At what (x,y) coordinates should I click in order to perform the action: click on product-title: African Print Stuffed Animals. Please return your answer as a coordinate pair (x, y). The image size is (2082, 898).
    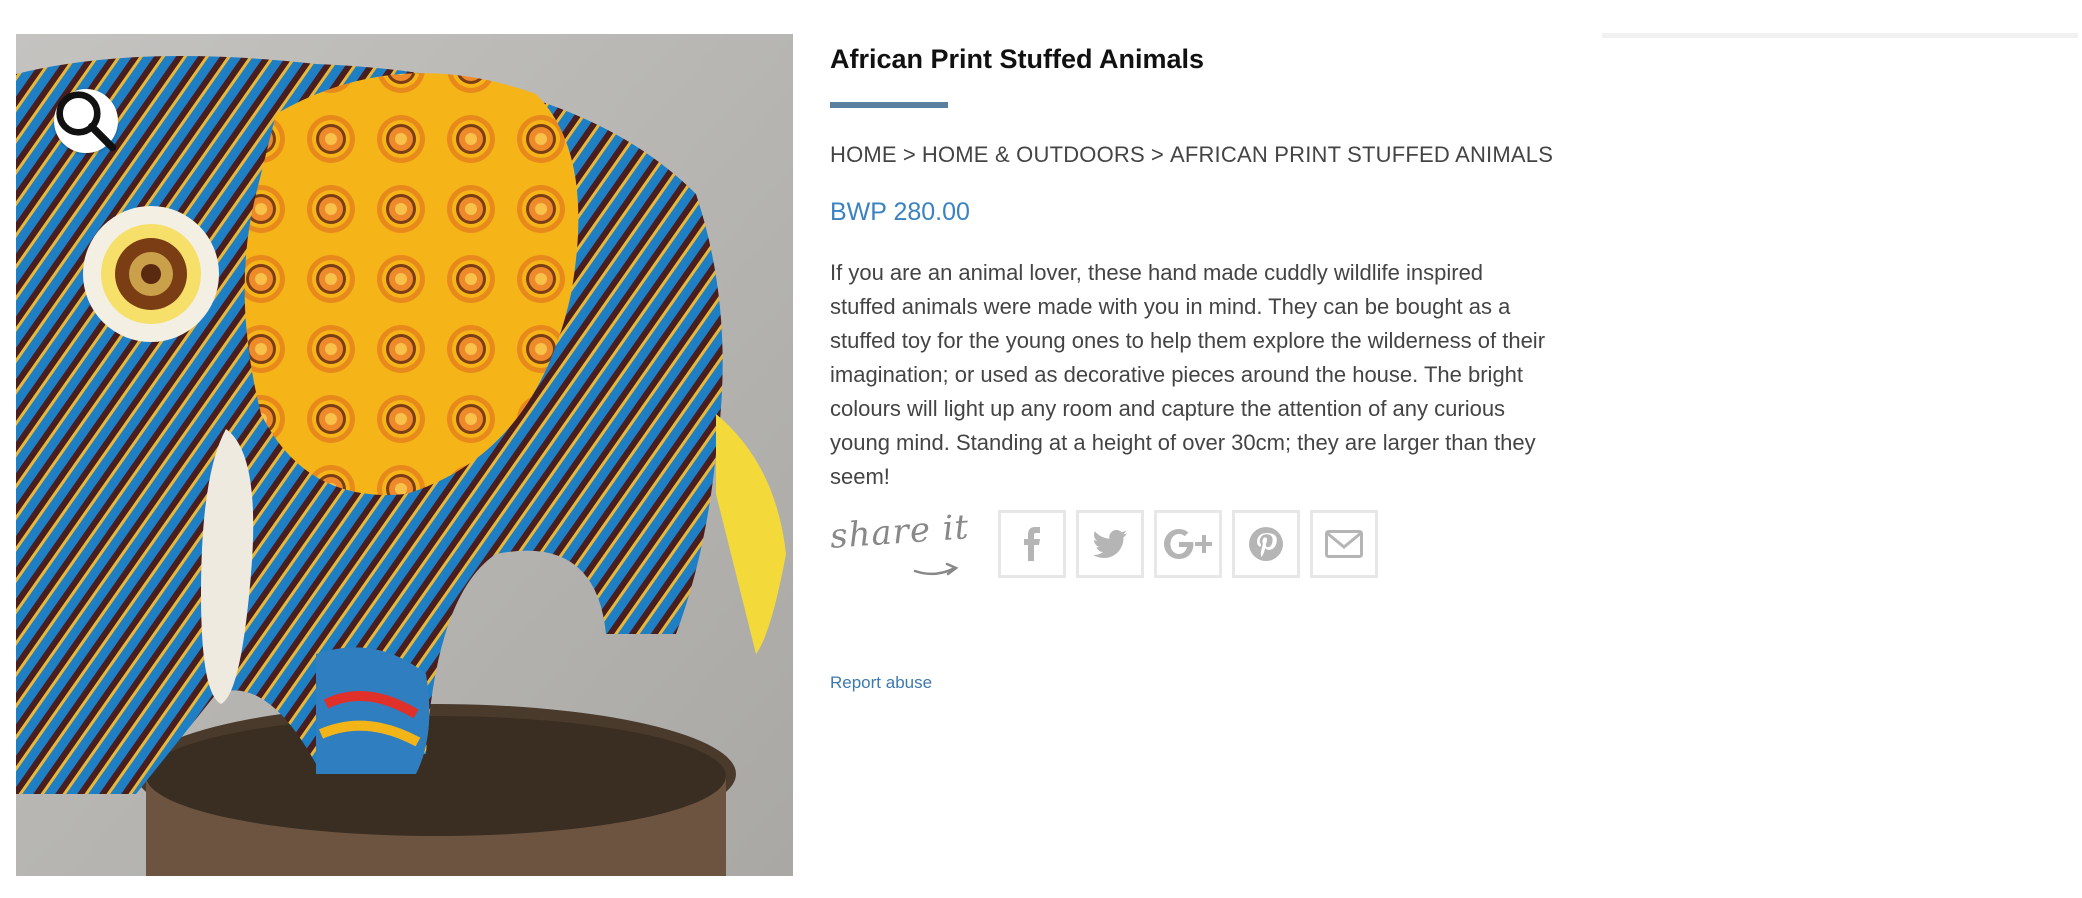
    Looking at the image, I should click on (1017, 59).